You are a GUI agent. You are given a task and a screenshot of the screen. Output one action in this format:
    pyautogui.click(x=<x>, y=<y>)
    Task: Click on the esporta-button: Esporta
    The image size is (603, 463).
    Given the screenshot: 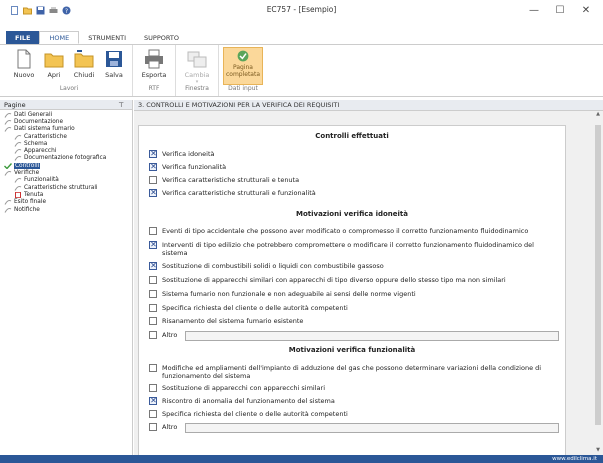 What is the action you would take?
    pyautogui.click(x=154, y=66)
    